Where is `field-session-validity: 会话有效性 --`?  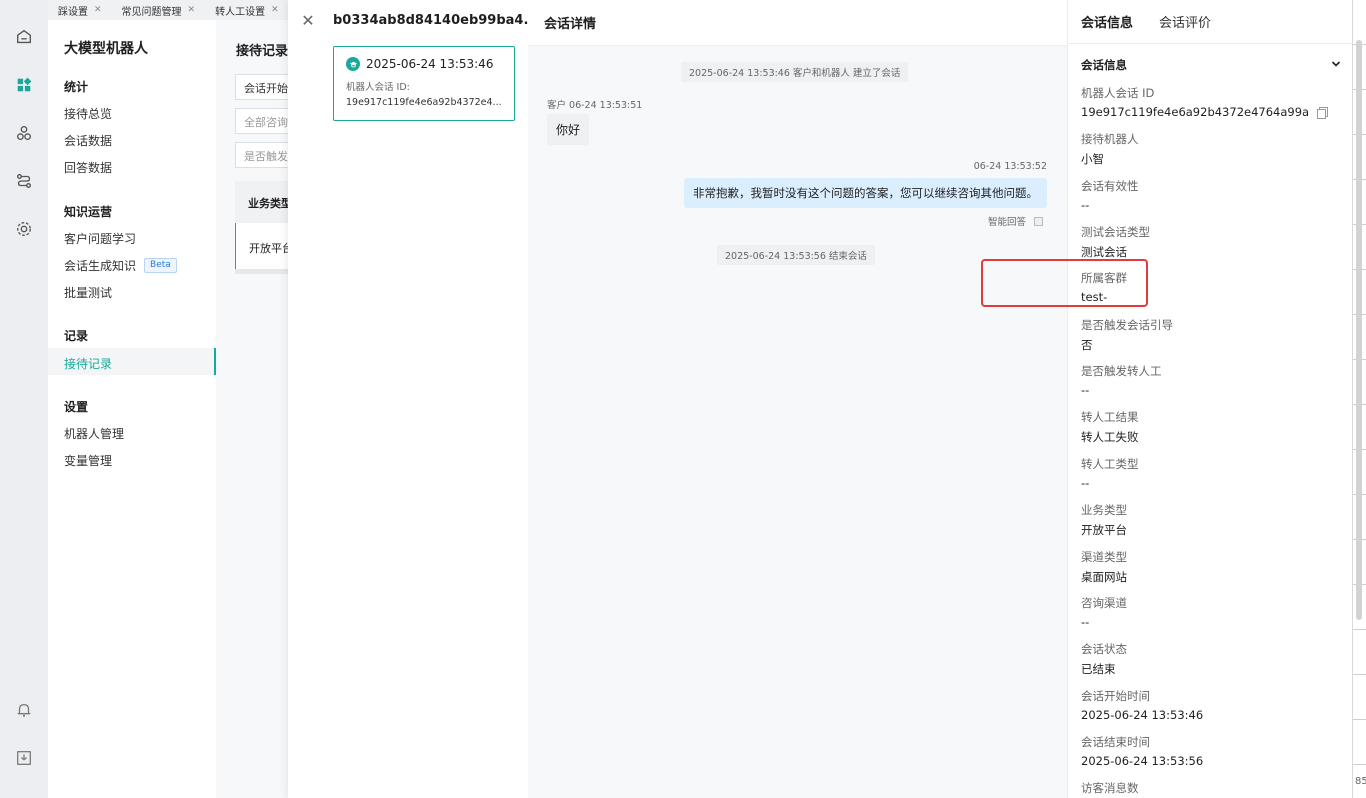 field-session-validity: 会话有效性 -- is located at coordinates (1211, 195).